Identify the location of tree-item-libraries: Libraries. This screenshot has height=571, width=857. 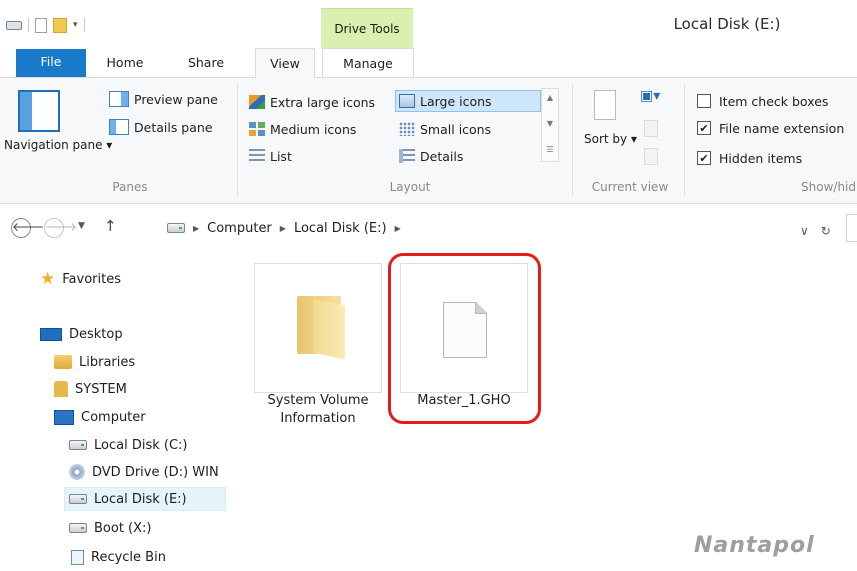
(94, 362).